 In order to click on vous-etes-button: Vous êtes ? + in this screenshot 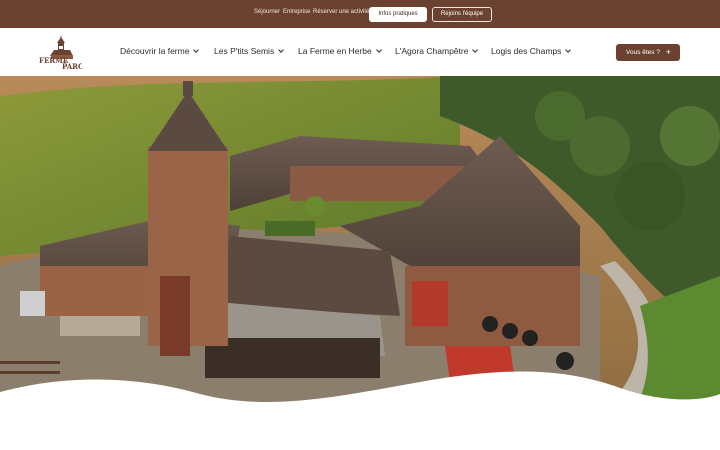, I will do `click(648, 52)`.